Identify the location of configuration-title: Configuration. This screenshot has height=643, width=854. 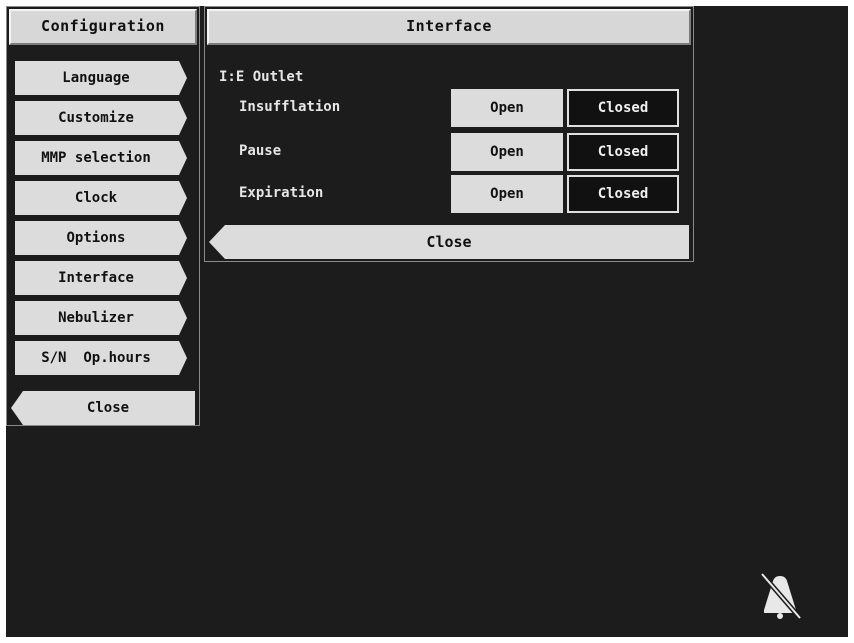
(103, 27).